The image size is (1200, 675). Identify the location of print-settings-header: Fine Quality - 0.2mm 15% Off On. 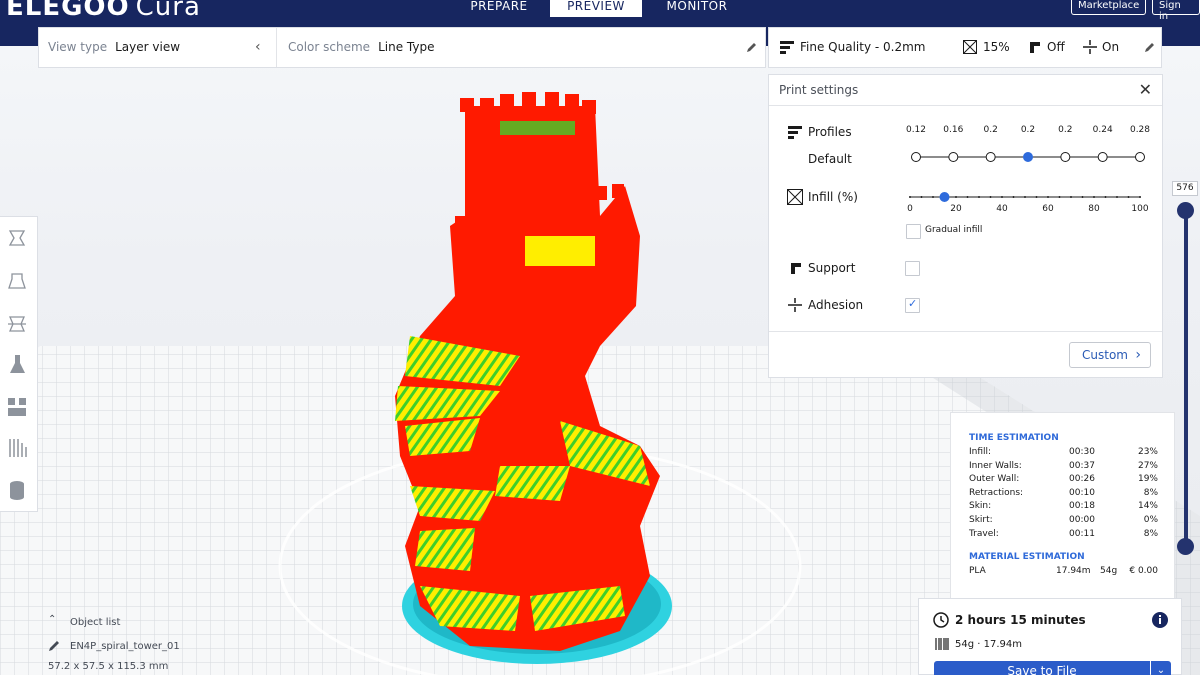
(965, 47).